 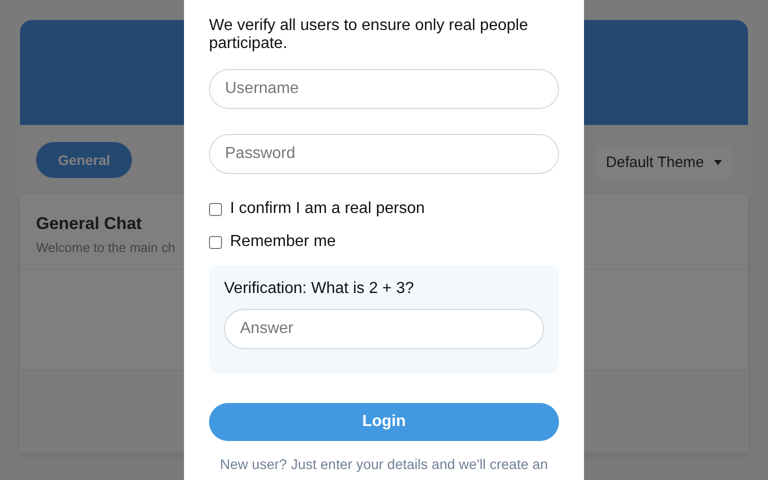 I want to click on dialog-description: We verify all users to ensure only real people participate., so click(x=369, y=35).